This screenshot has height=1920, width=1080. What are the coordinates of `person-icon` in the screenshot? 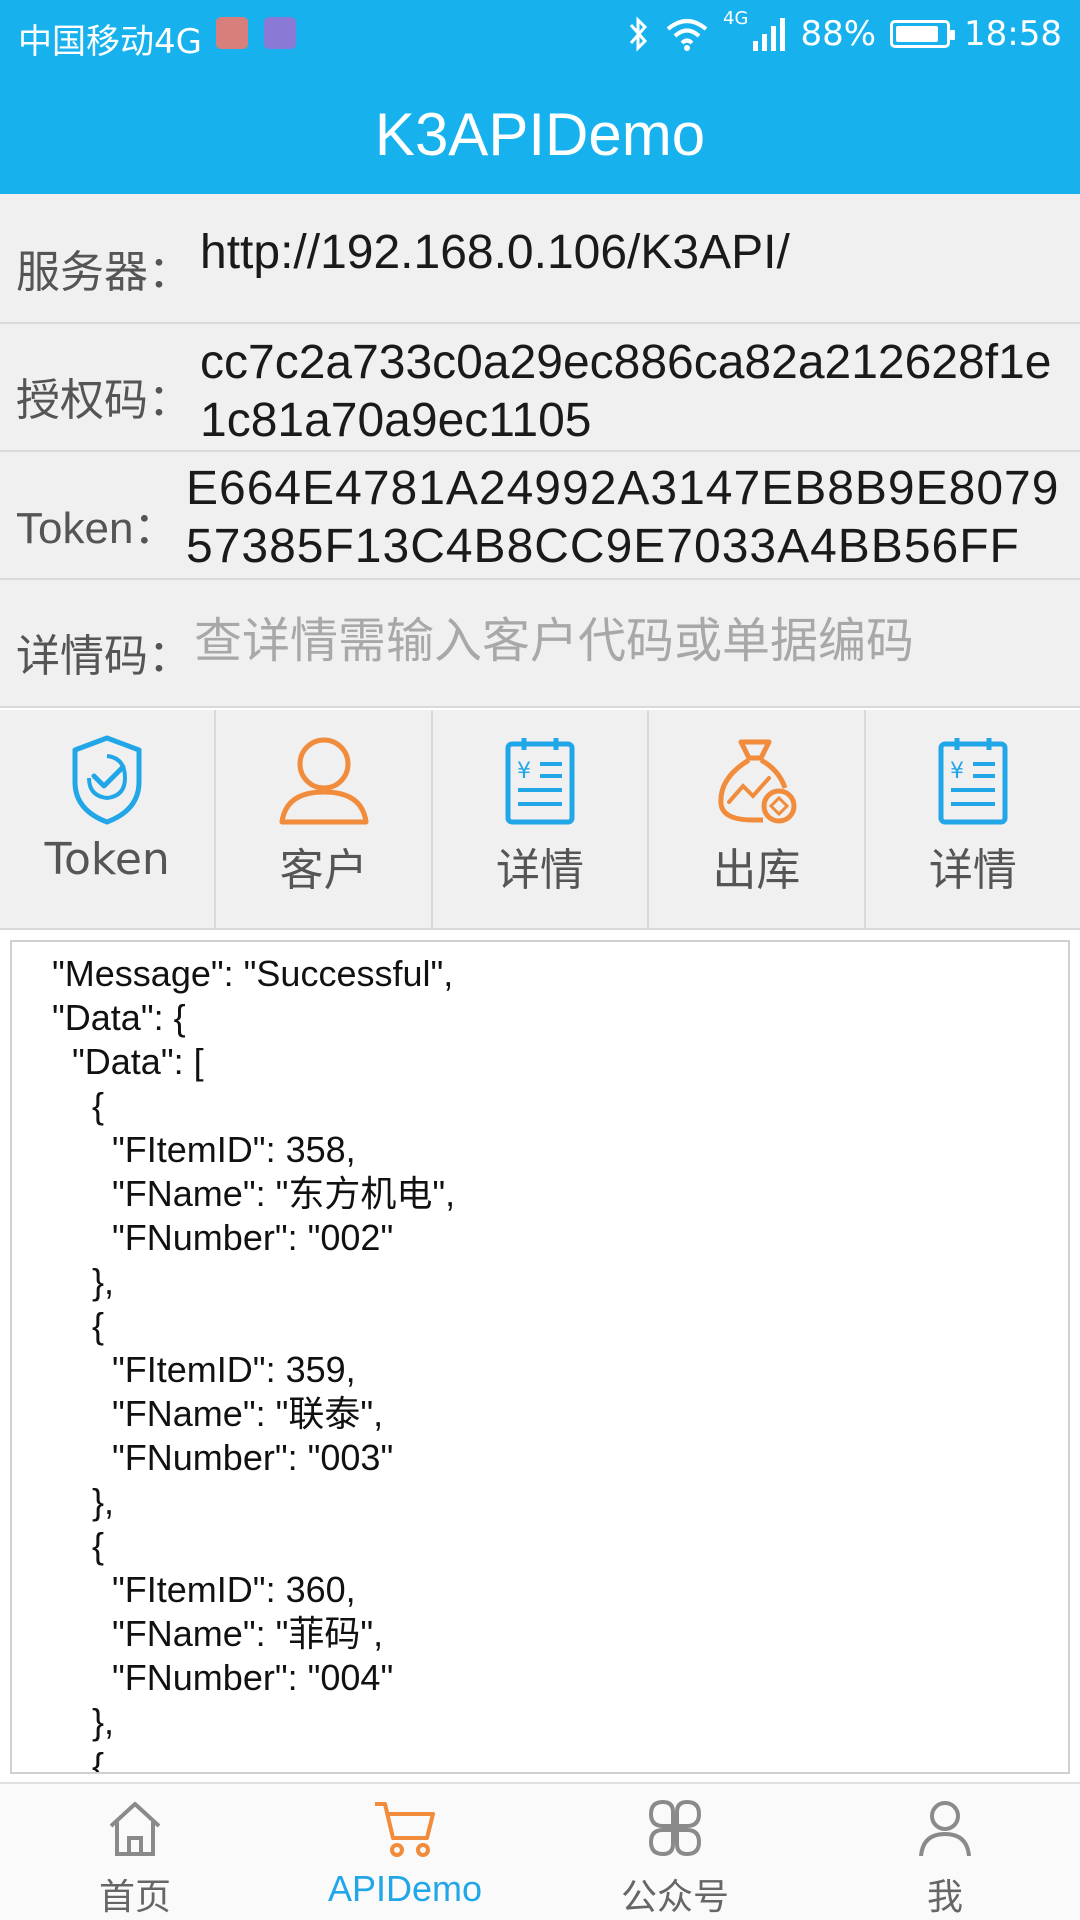 It's located at (324, 781).